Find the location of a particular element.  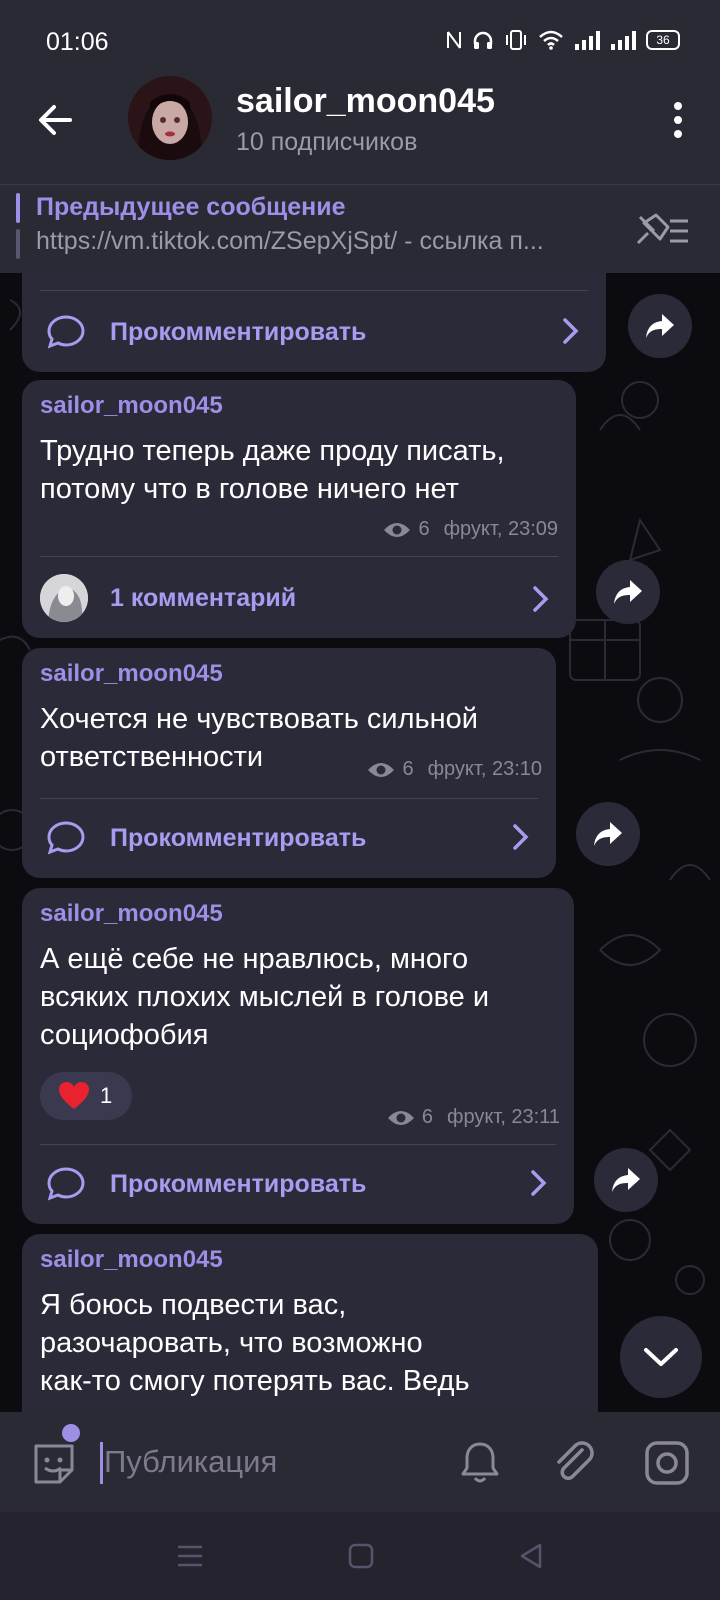

pin-list-icon is located at coordinates (662, 229).